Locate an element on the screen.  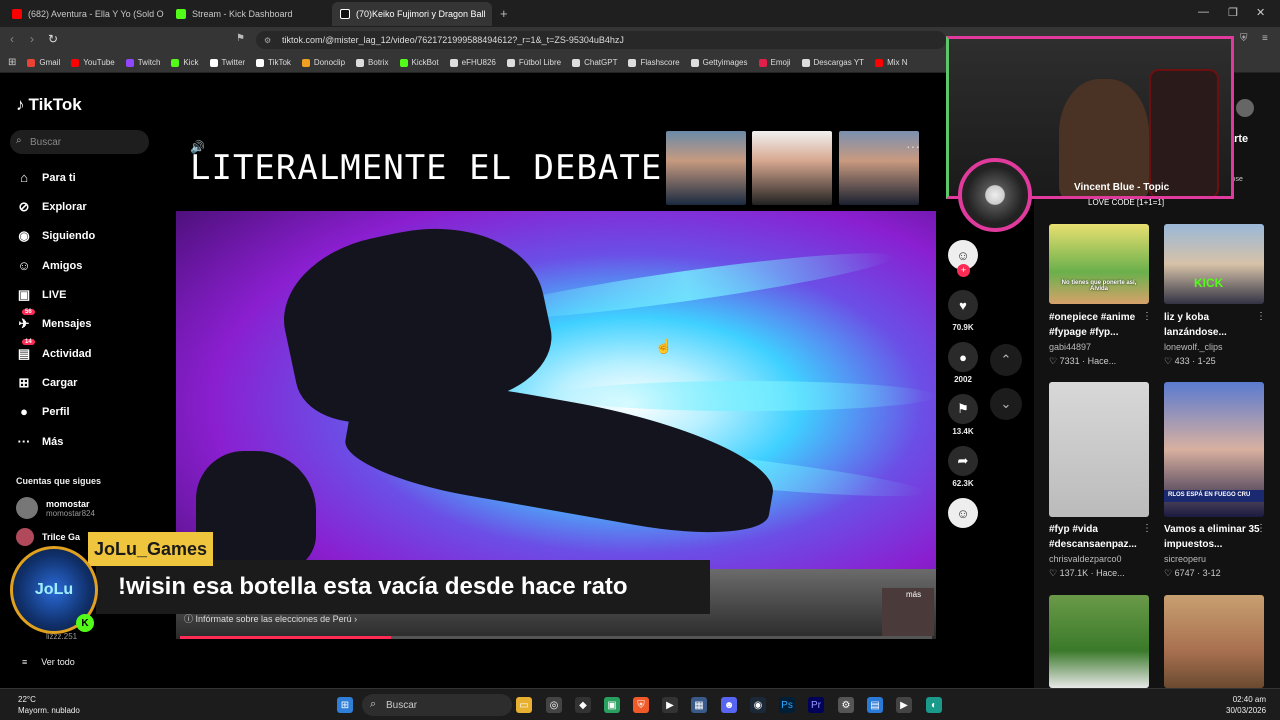
bookmark-item: Gettyimages is located at coordinates (719, 62).